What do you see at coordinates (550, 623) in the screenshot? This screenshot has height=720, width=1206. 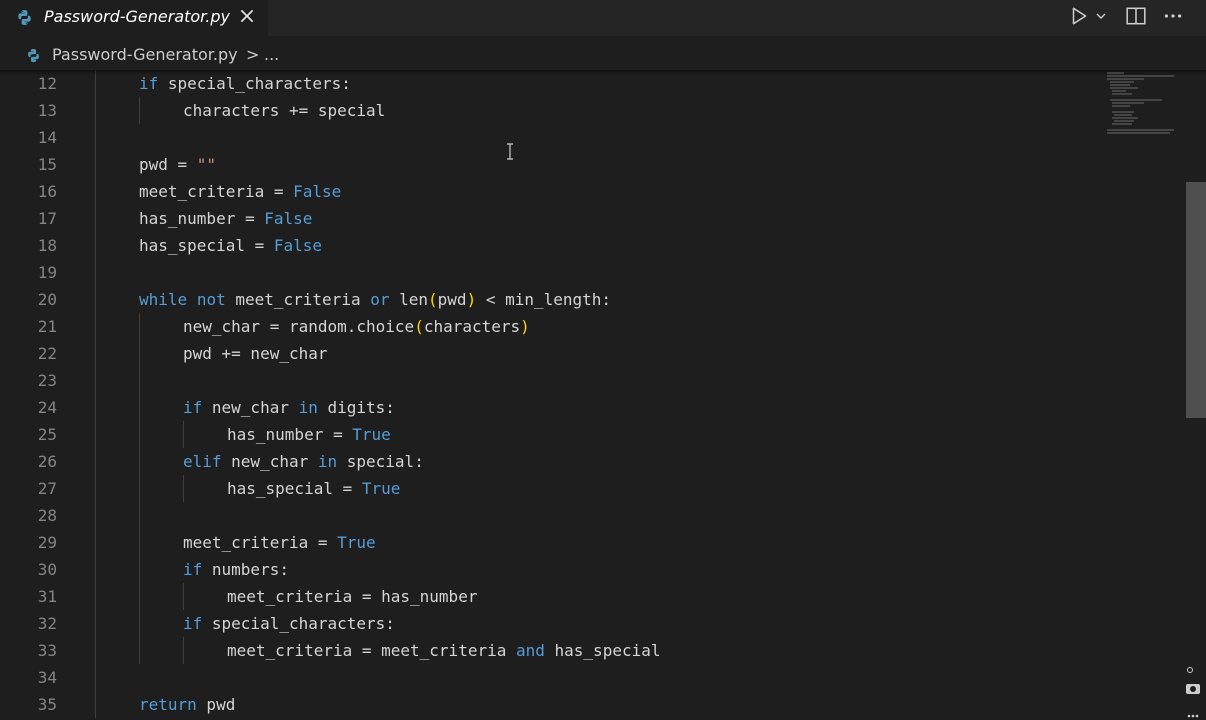 I see `code-line: 32 if special_characters:` at bounding box center [550, 623].